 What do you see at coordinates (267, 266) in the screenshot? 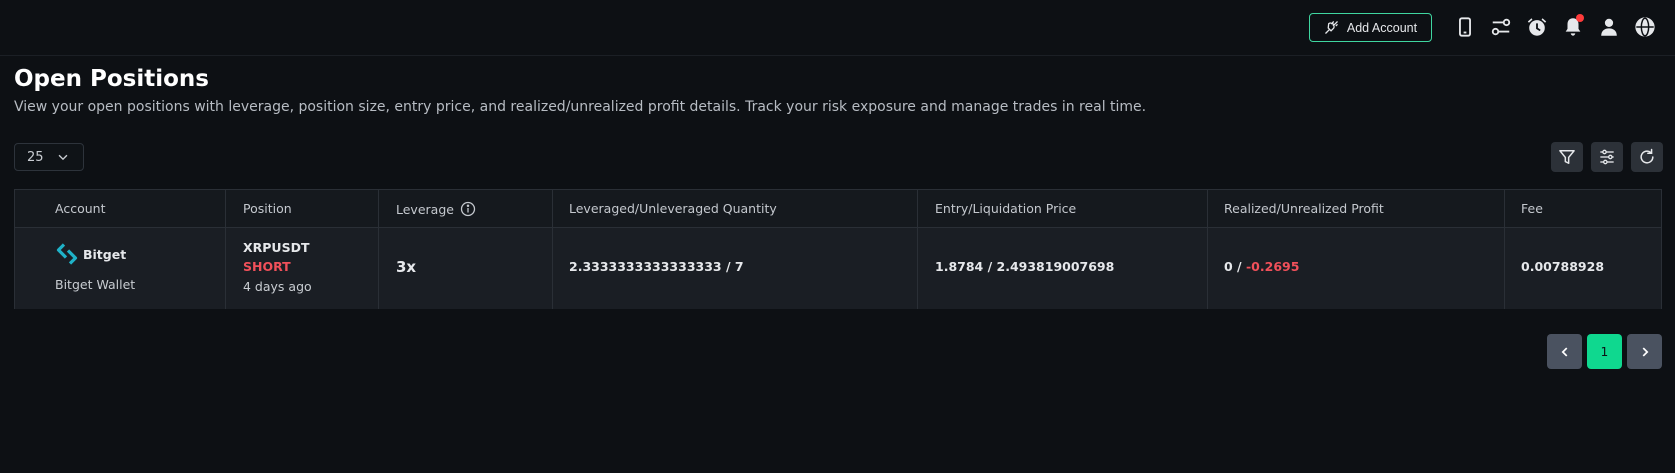
I see `position-side-badge: SHORT` at bounding box center [267, 266].